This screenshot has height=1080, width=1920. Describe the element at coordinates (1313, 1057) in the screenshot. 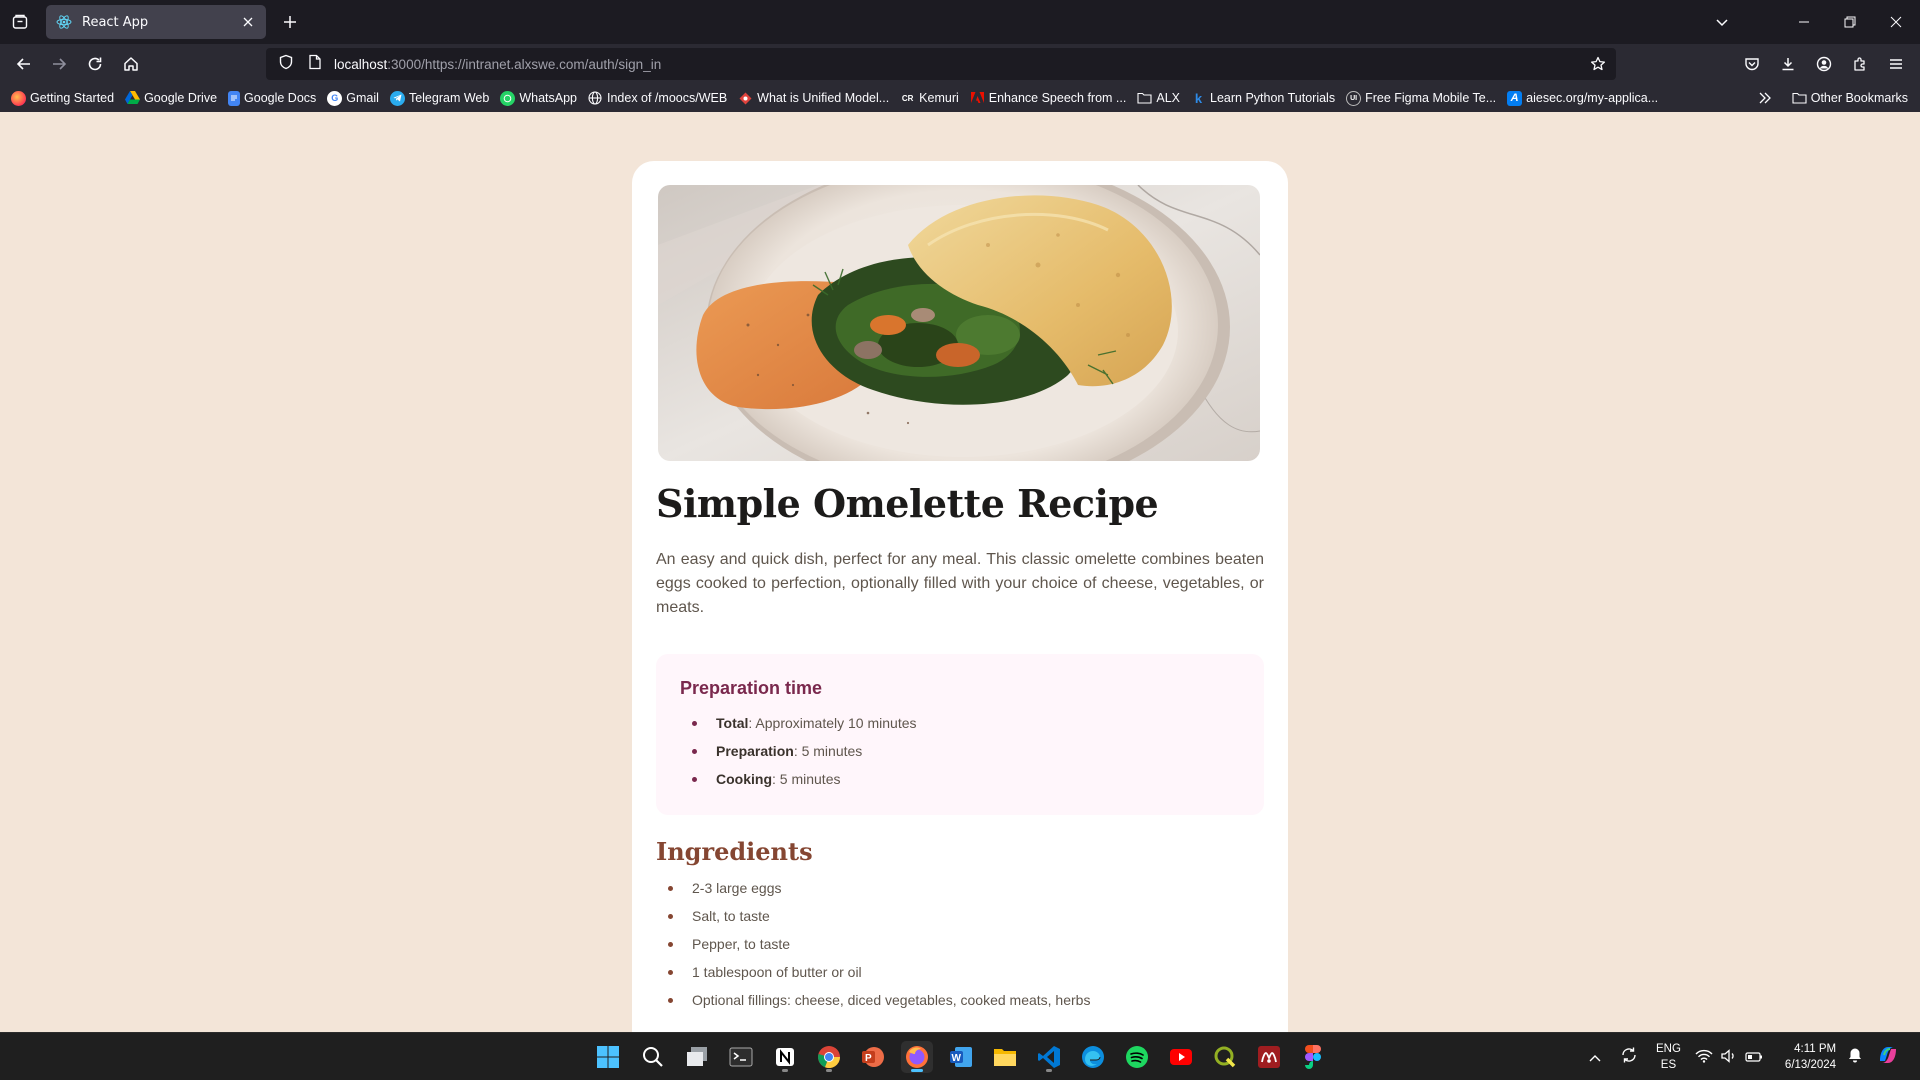

I see `figma-icon` at that location.